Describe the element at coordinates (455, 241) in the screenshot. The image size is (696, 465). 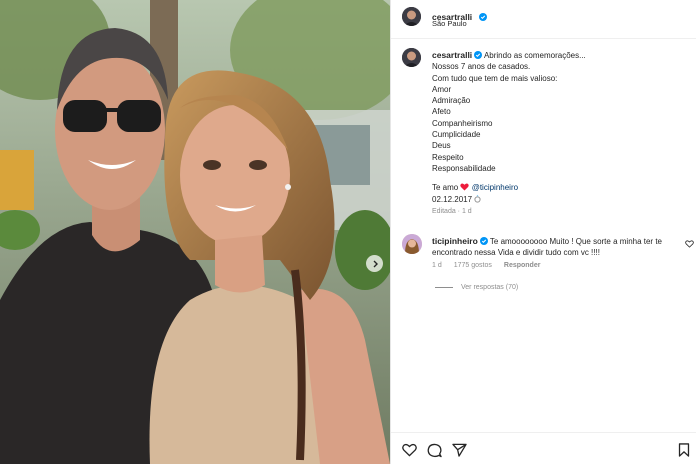
I see `comment-username: ticipinheiro` at that location.